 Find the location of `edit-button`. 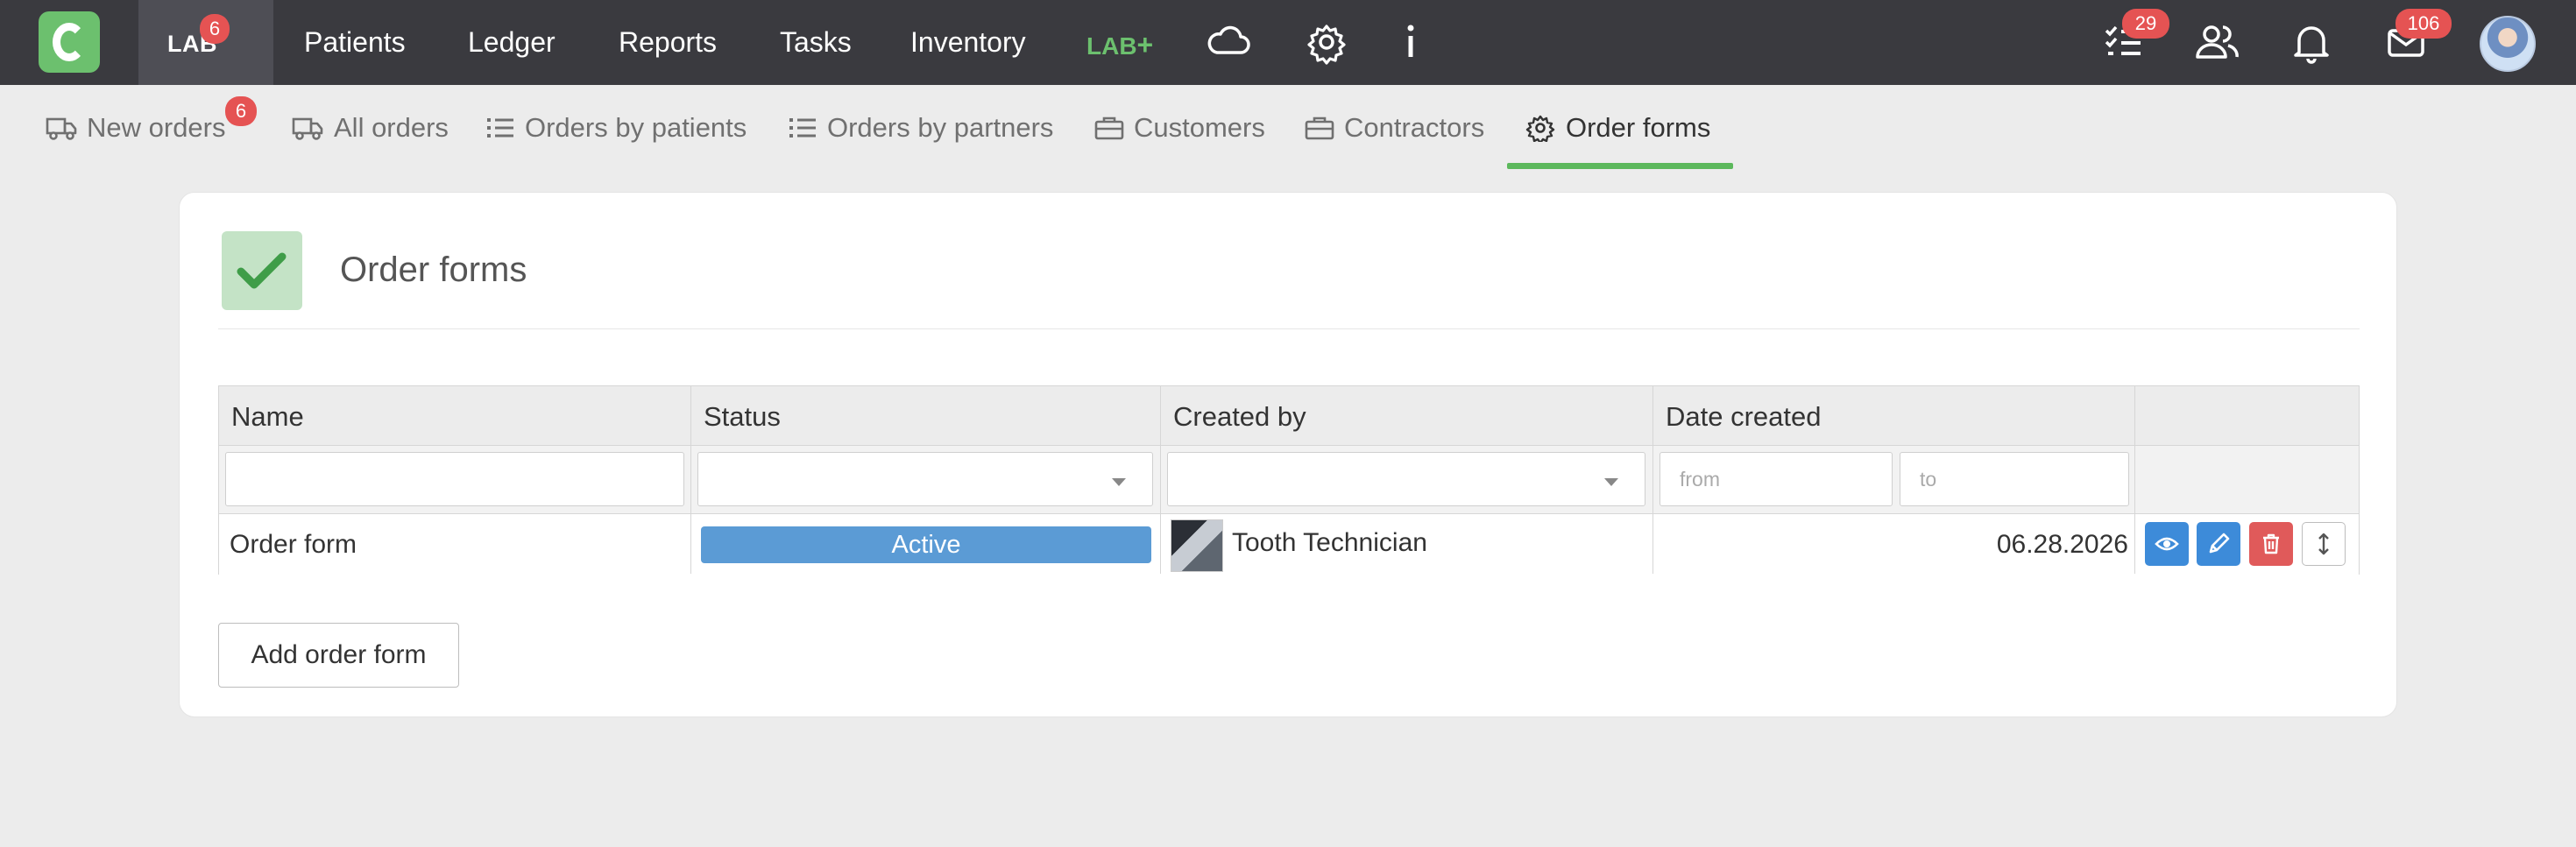

edit-button is located at coordinates (2218, 544).